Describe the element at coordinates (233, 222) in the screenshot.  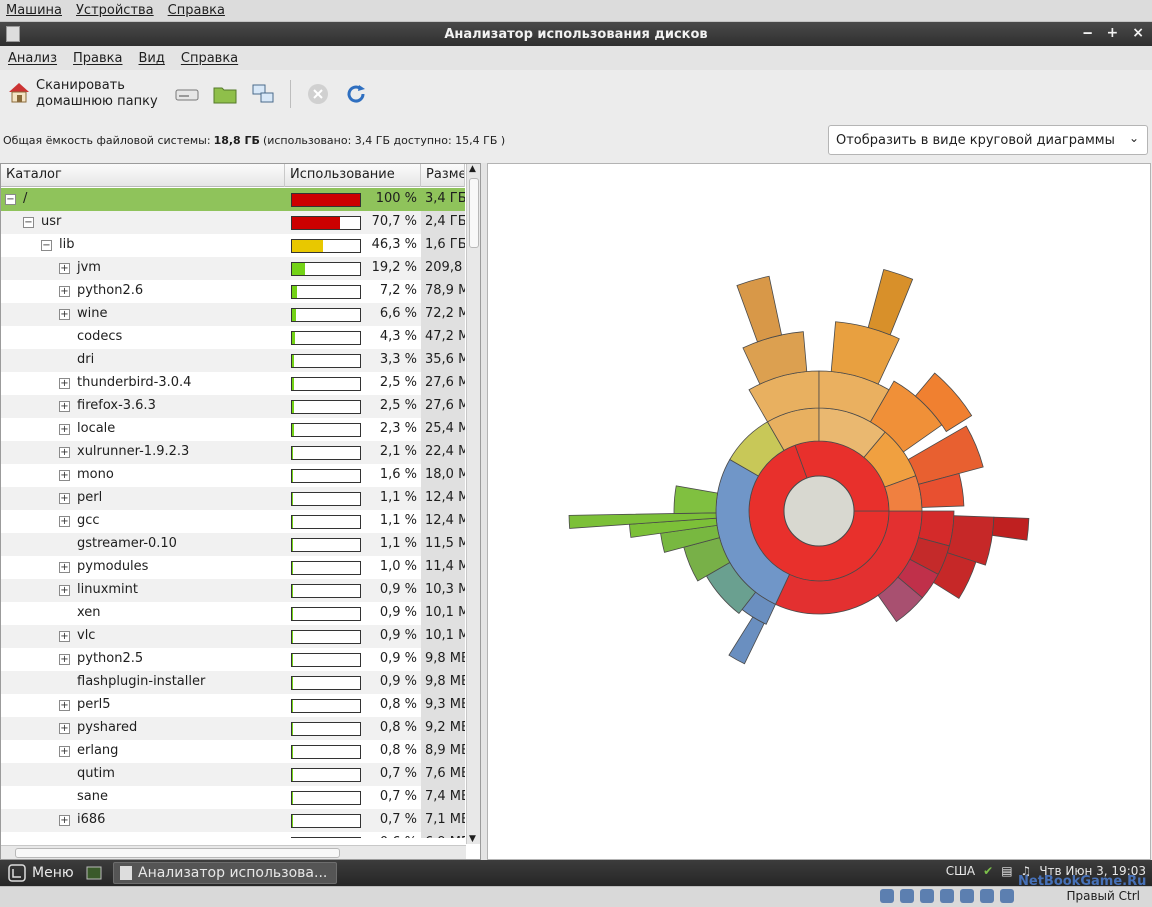
I see `tree-row: − usr 70,7 % 2,4 ГБ` at that location.